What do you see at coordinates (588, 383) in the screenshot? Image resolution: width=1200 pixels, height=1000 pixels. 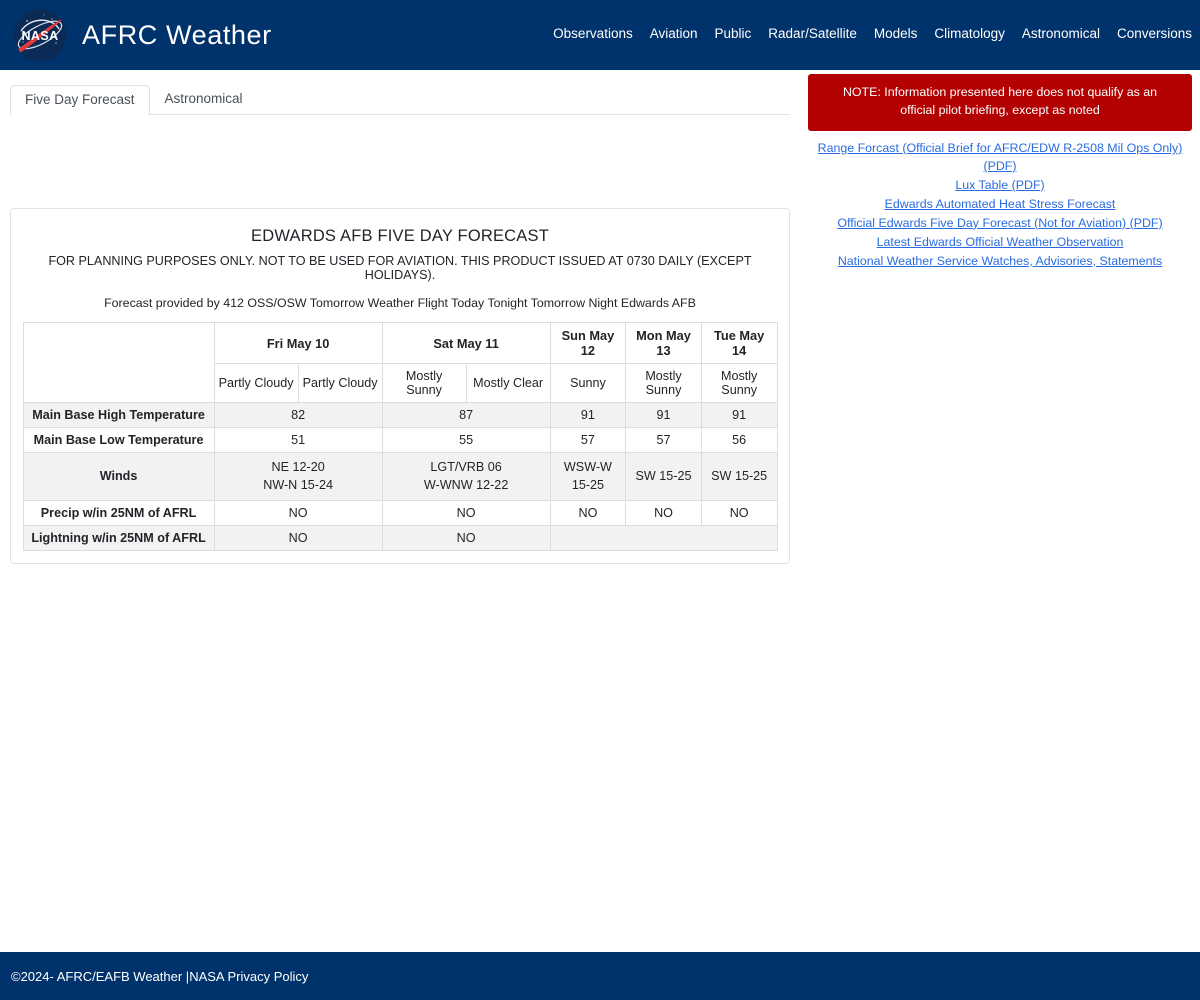 I see `condition-sun: Sunny` at bounding box center [588, 383].